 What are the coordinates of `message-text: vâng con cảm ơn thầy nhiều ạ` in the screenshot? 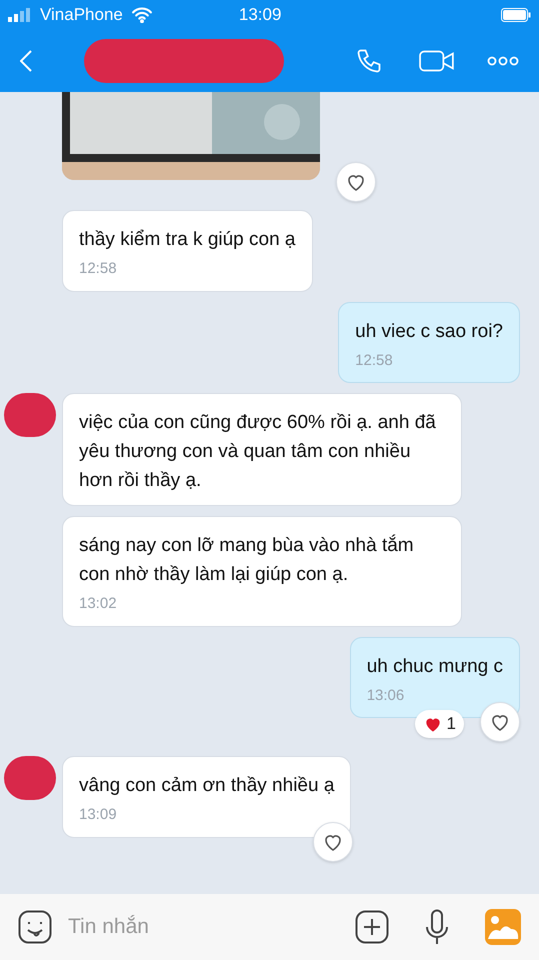 It's located at (206, 786).